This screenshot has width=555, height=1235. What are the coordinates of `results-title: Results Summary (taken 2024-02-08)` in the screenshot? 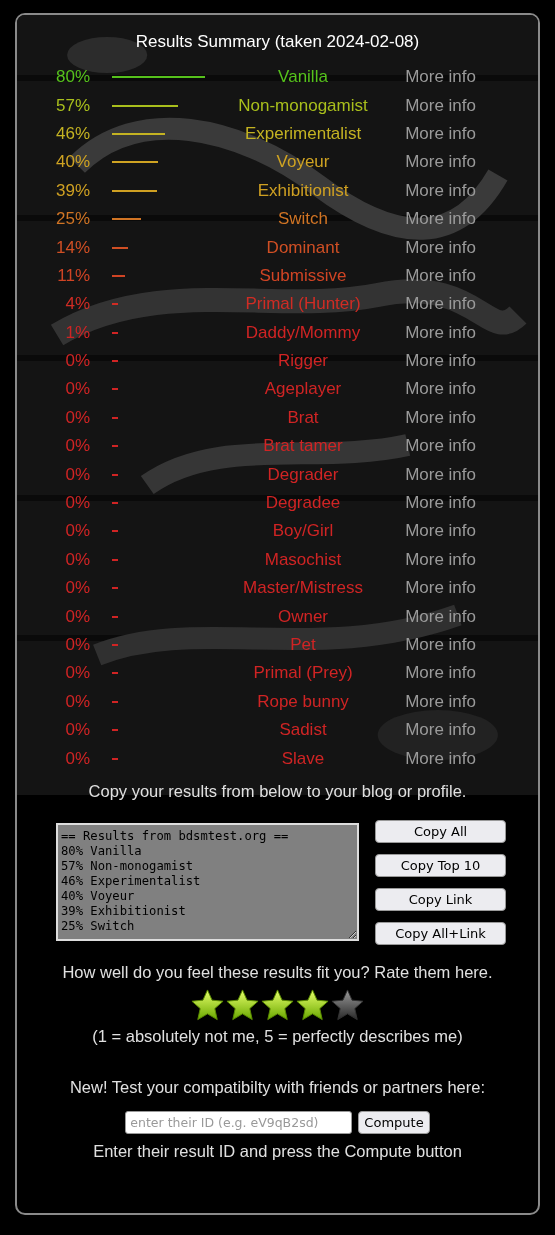 It's located at (277, 42).